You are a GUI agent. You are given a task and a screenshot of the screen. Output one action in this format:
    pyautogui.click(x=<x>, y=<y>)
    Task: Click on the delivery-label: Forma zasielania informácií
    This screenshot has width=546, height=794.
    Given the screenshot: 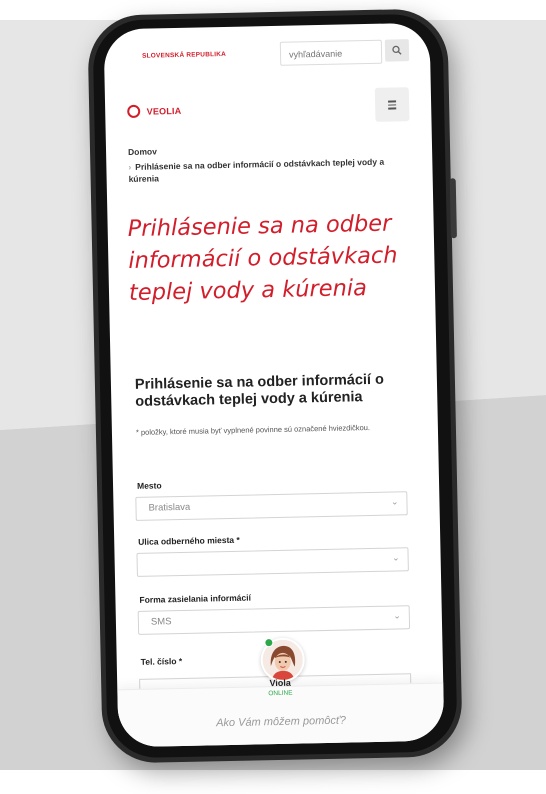 What is the action you would take?
    pyautogui.click(x=195, y=598)
    